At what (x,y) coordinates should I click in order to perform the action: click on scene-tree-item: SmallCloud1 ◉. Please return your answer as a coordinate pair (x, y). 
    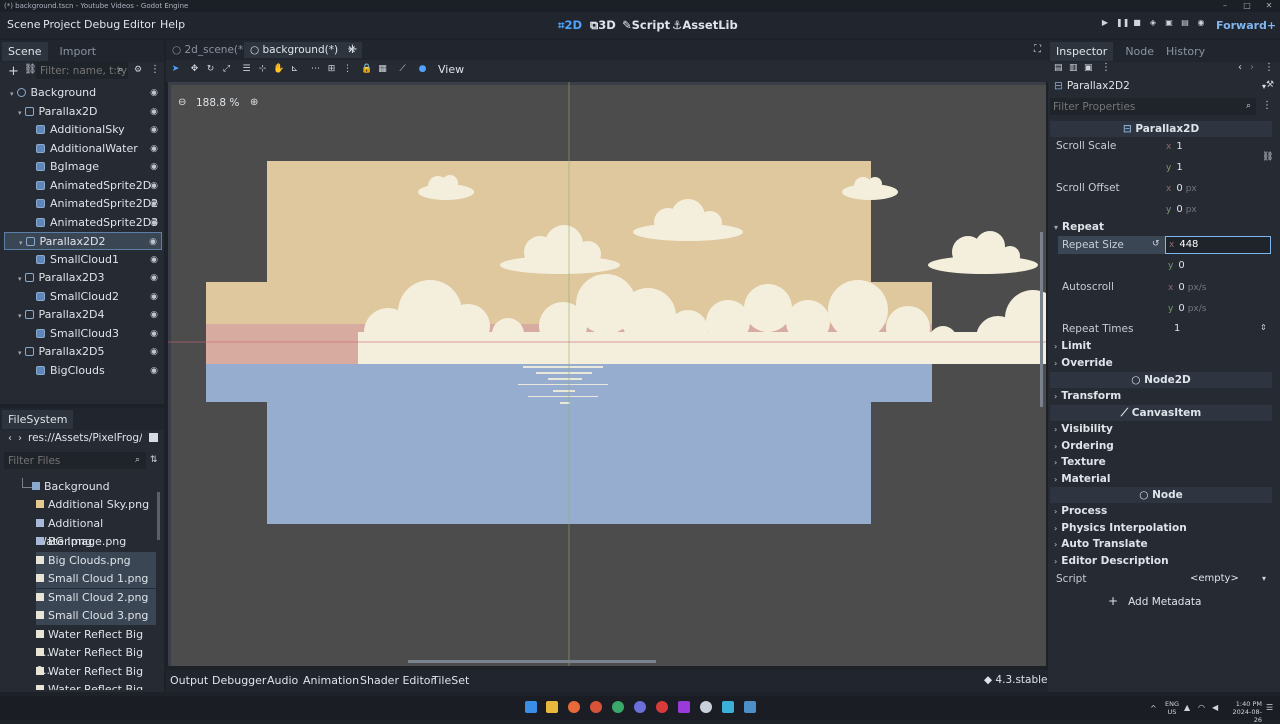
    Looking at the image, I should click on (83, 260).